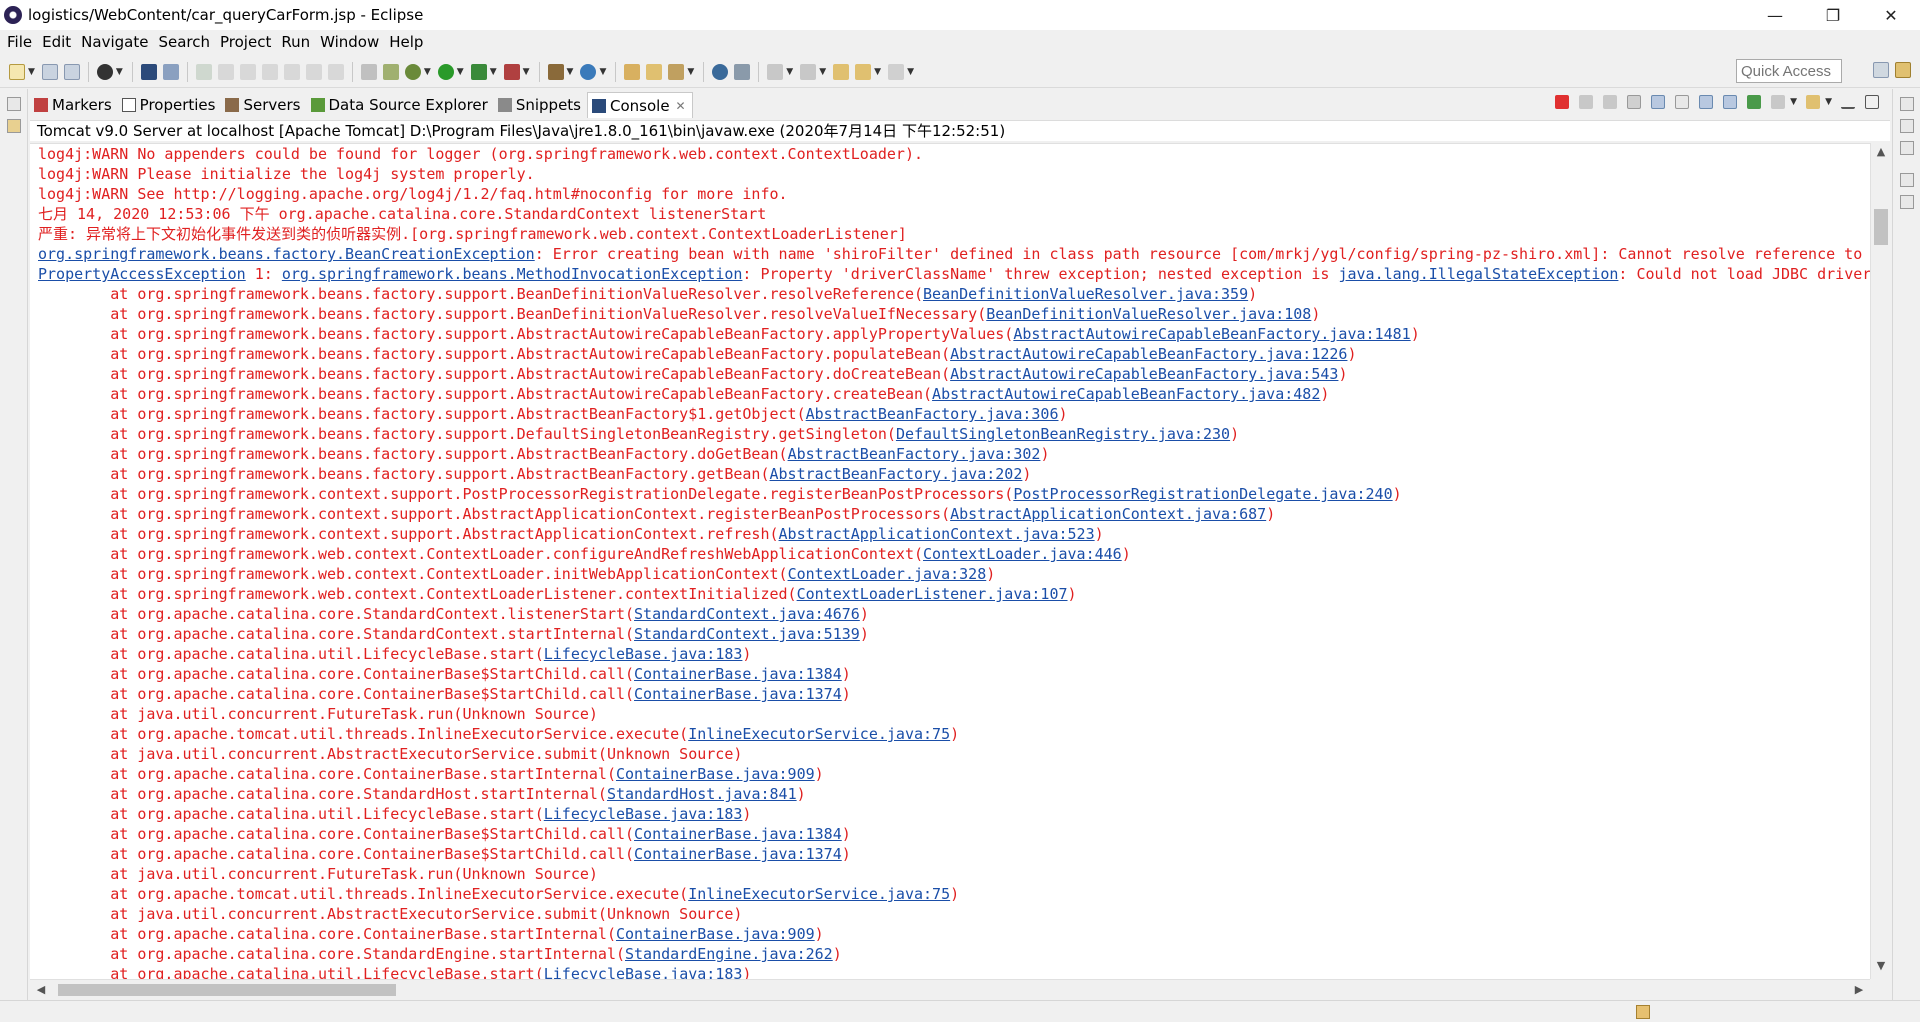 The width and height of the screenshot is (1920, 1022). What do you see at coordinates (863, 71) in the screenshot?
I see `back-icon` at bounding box center [863, 71].